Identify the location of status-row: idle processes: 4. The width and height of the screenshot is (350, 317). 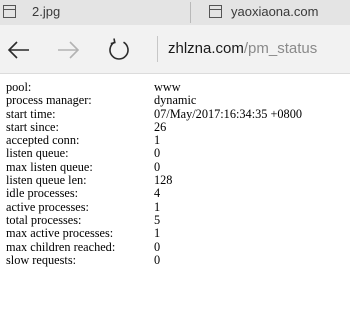
(176, 193).